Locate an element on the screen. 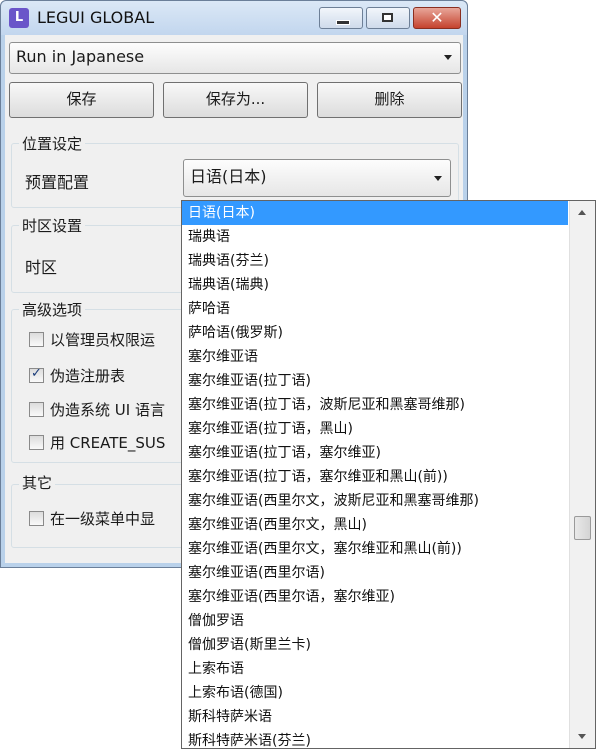 This screenshot has height=749, width=600. dropdown-scrollbar is located at coordinates (582, 474).